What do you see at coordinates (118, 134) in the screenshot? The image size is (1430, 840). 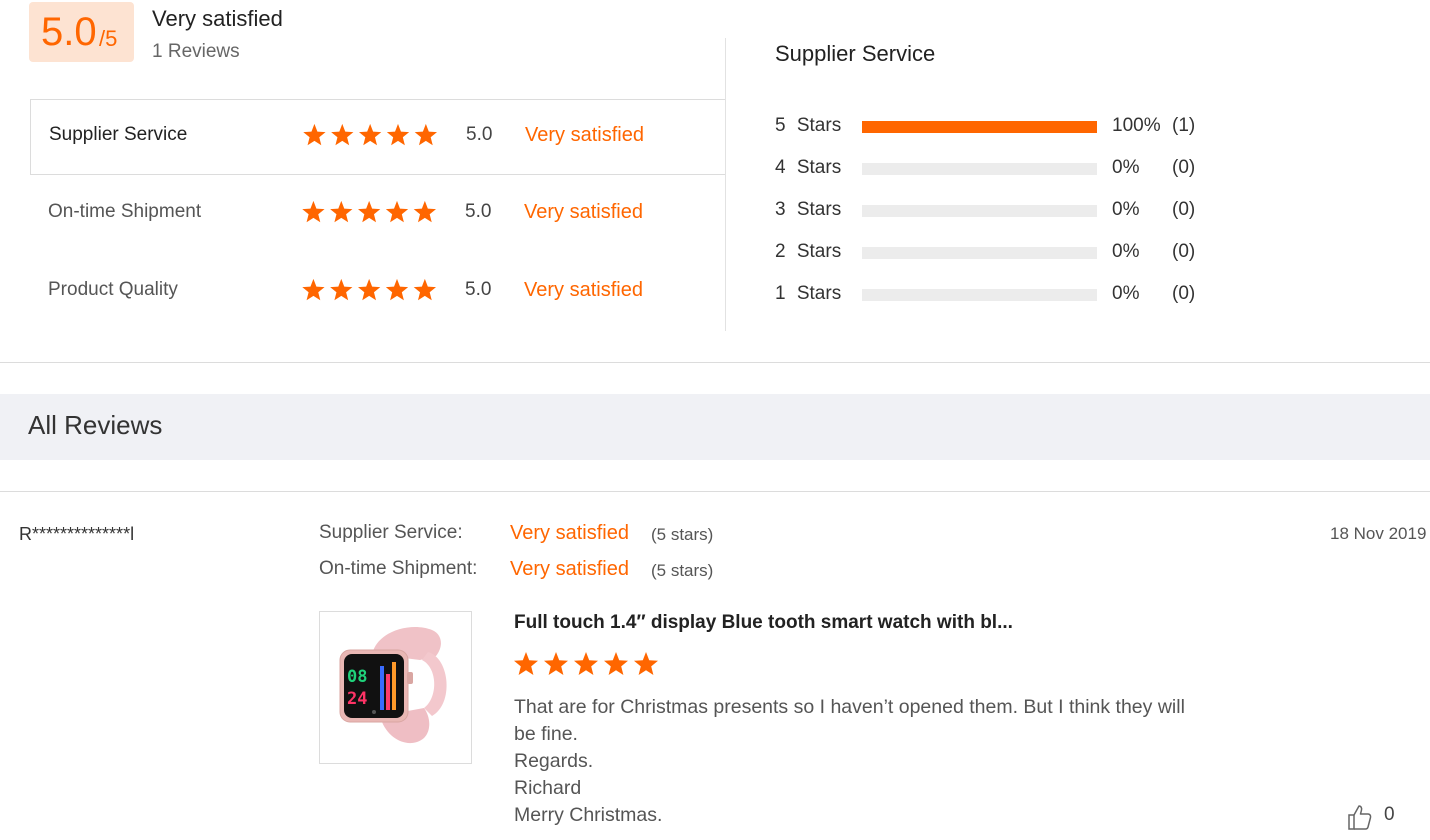 I see `category-label: Supplier Service` at bounding box center [118, 134].